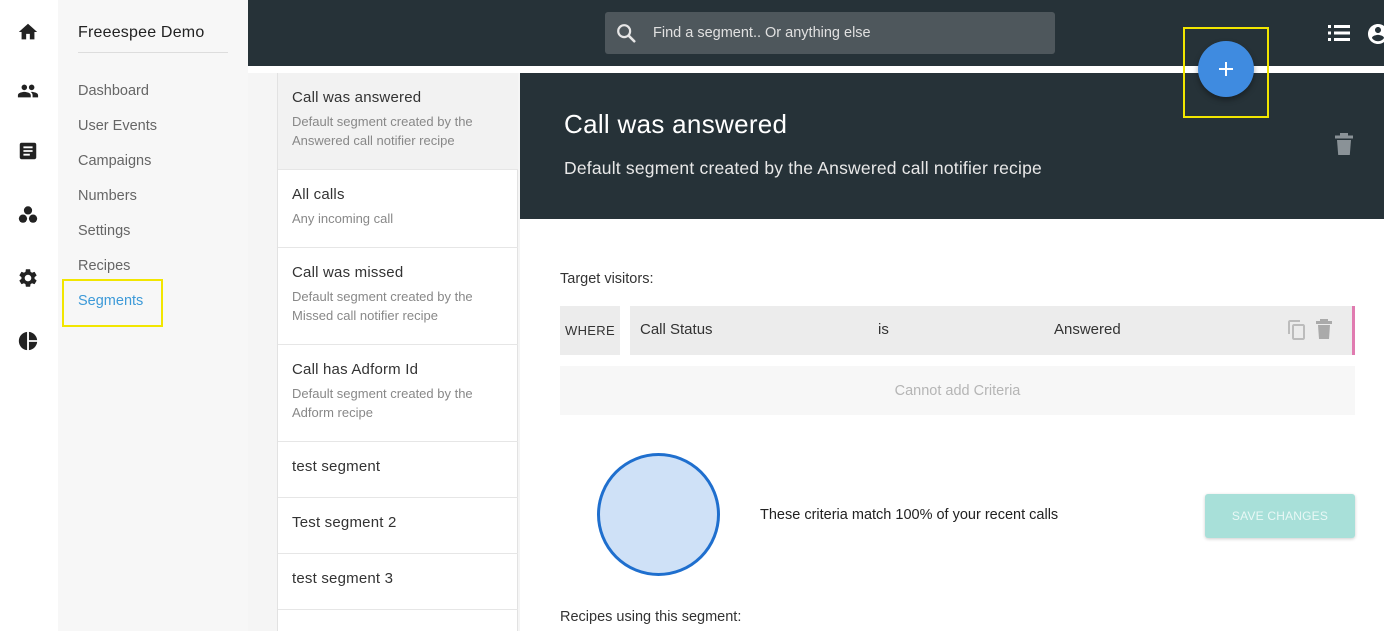 This screenshot has width=1384, height=631. I want to click on segments-icon, so click(28, 215).